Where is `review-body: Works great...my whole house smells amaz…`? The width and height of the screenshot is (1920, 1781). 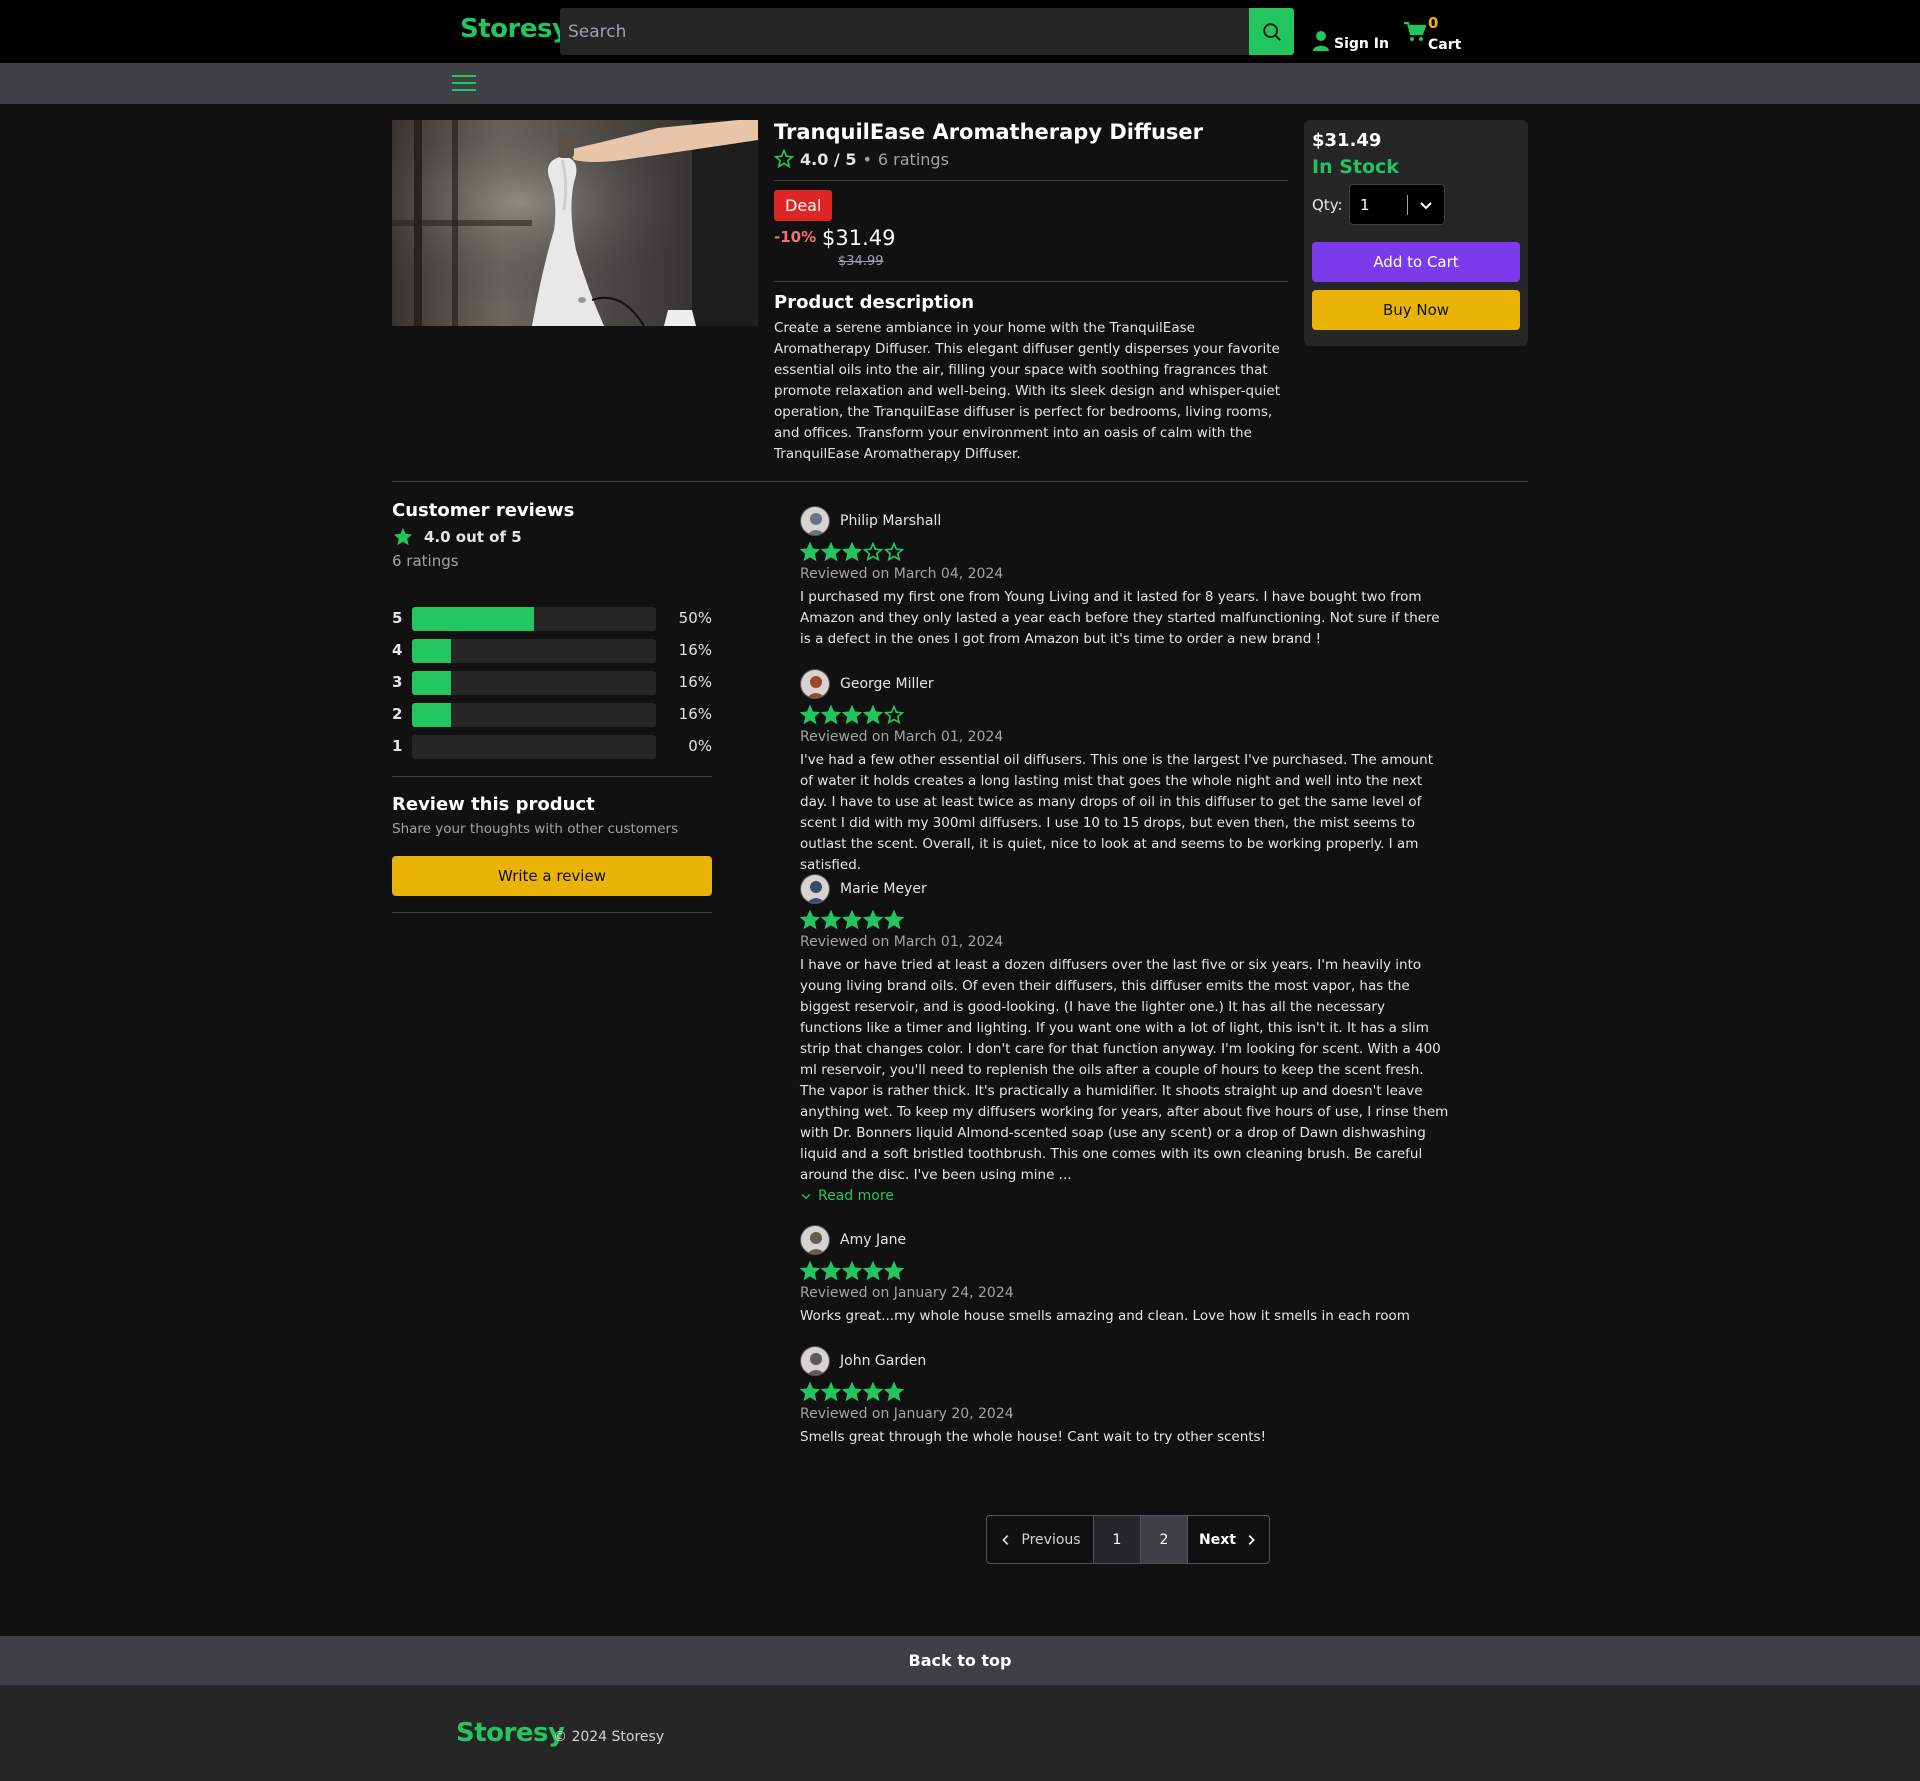
review-body: Works great...my whole house smells amaz… is located at coordinates (1105, 1316).